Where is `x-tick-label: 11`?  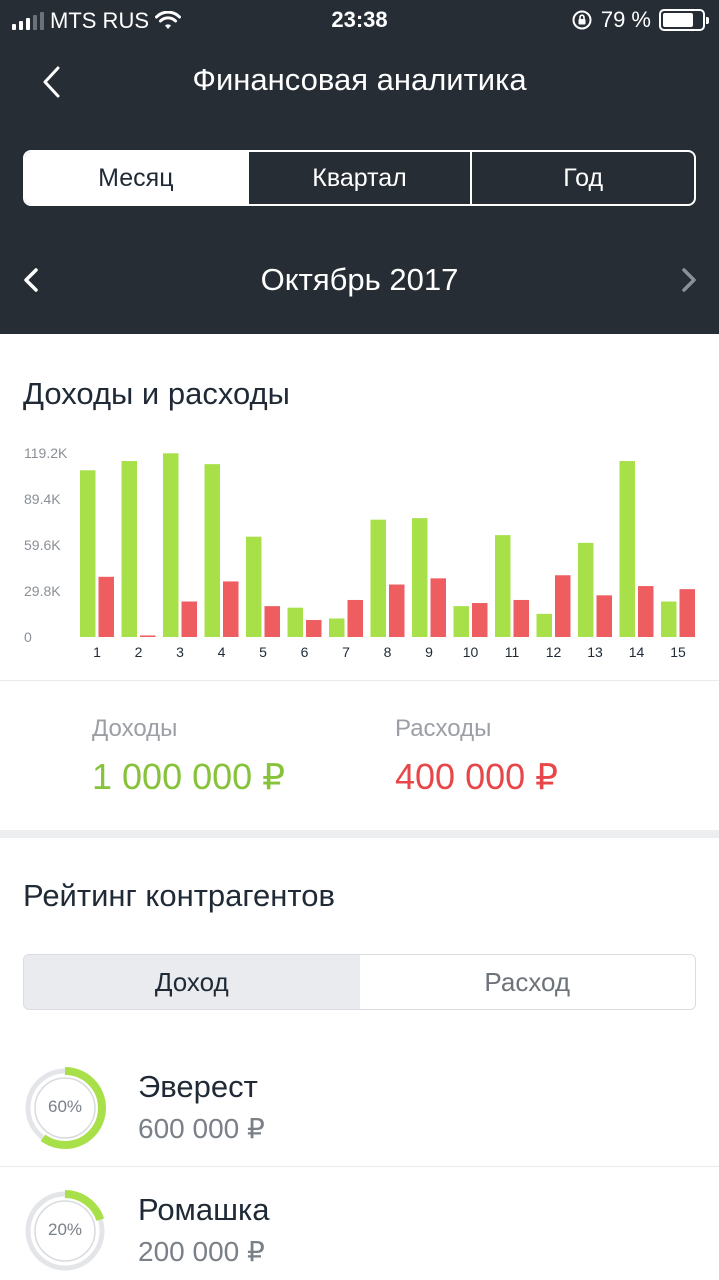 x-tick-label: 11 is located at coordinates (512, 652).